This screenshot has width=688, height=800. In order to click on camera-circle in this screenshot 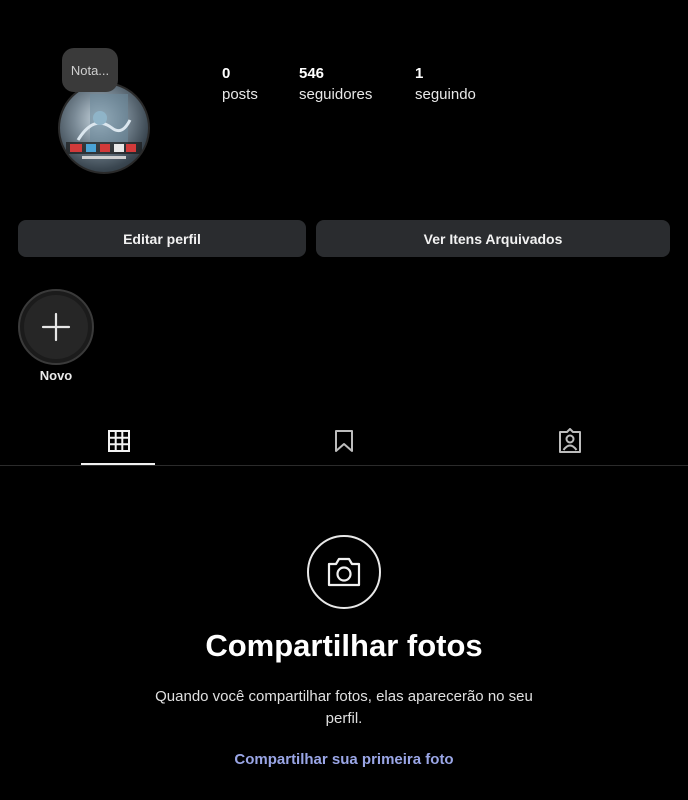, I will do `click(344, 572)`.